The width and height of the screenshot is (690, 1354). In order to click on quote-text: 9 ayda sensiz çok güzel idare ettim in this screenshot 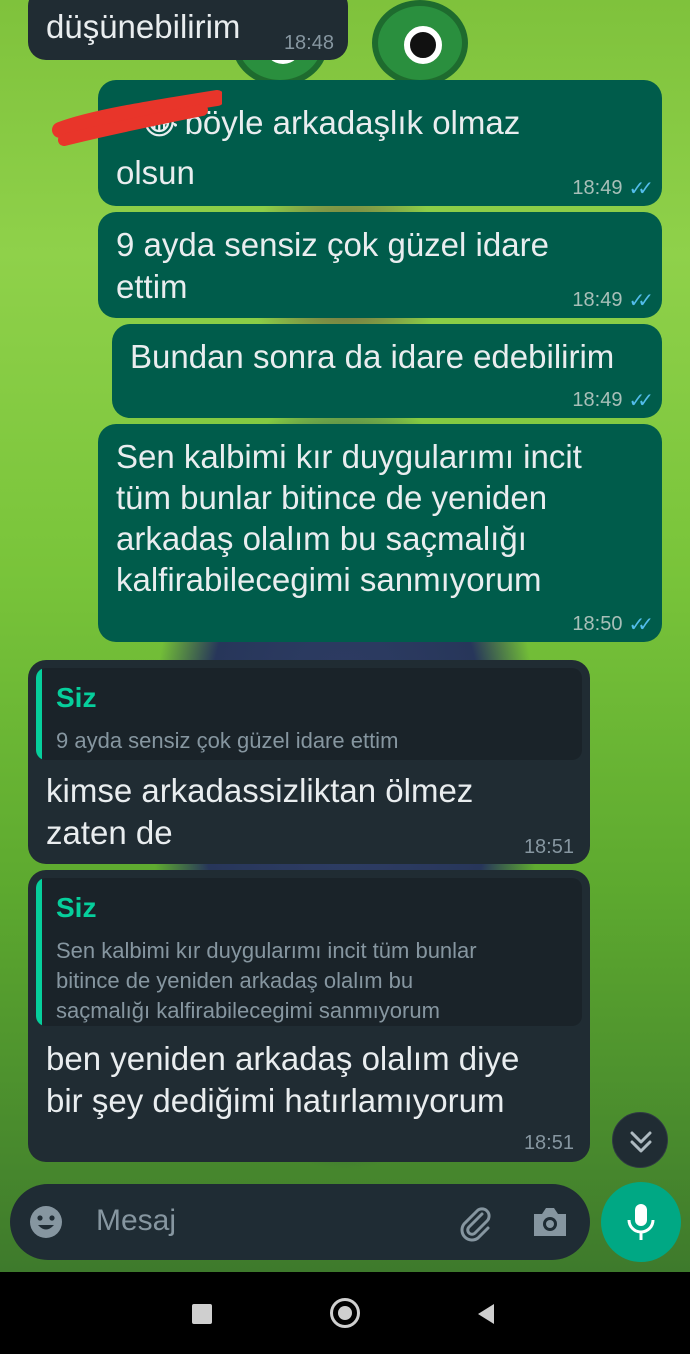, I will do `click(227, 740)`.